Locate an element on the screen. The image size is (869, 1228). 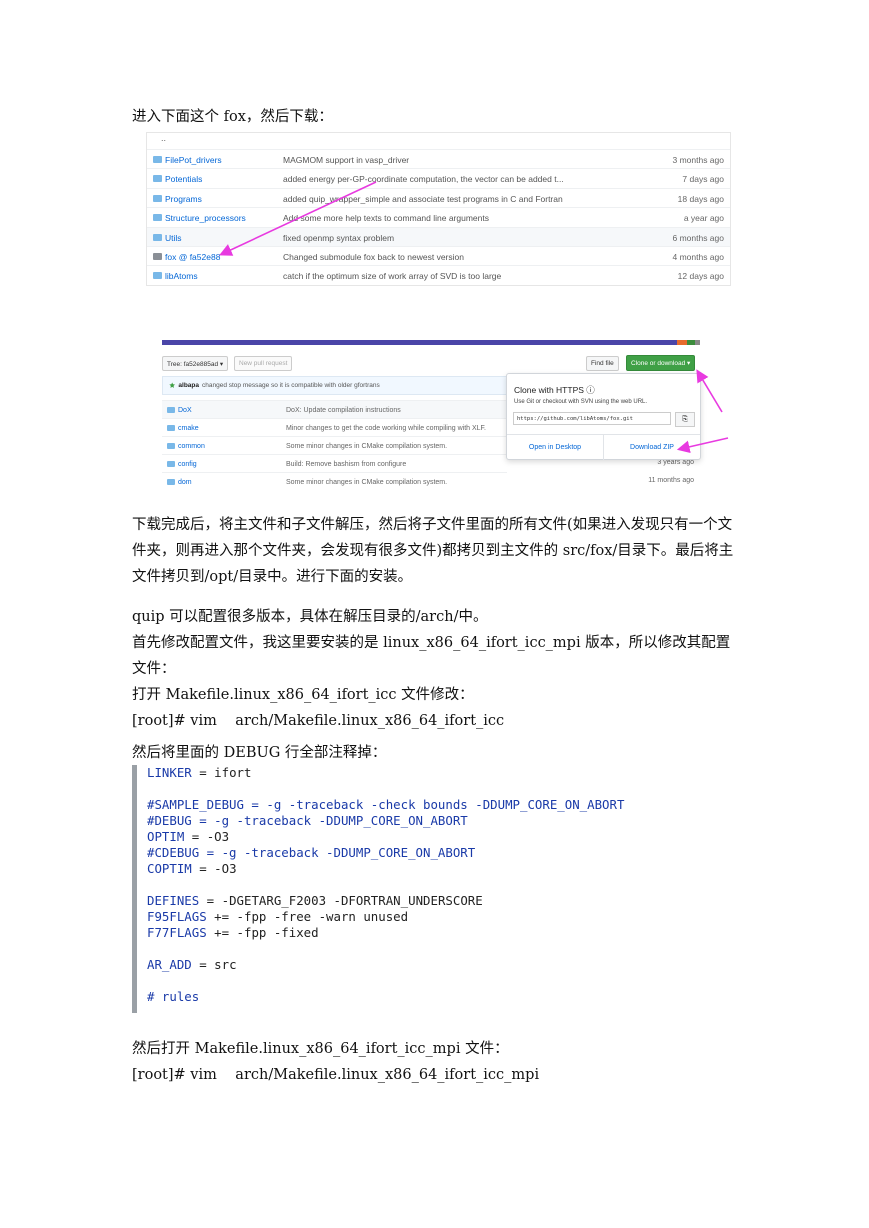
download-zip-button: Download ZIP is located at coordinates (652, 447).